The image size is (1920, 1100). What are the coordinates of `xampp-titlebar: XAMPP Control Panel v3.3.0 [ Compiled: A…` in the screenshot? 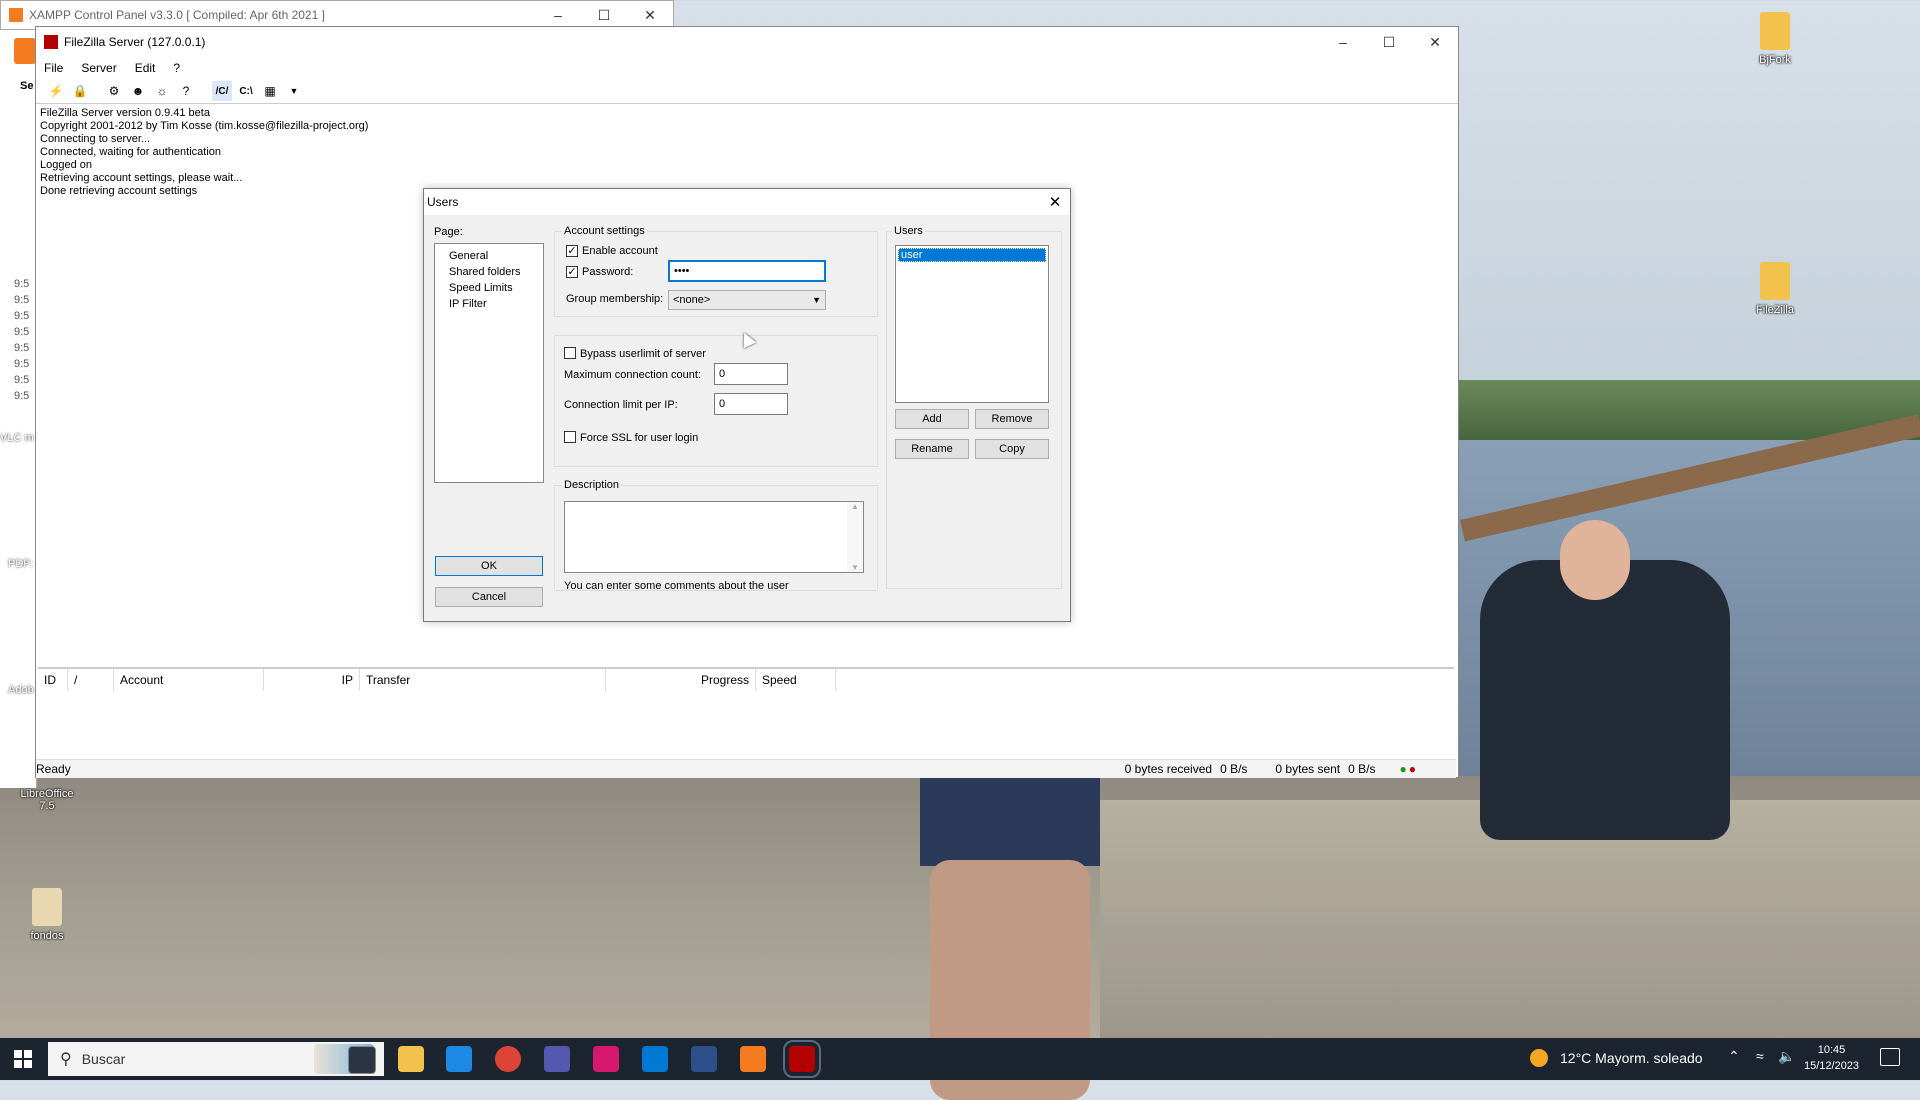 It's located at (337, 15).